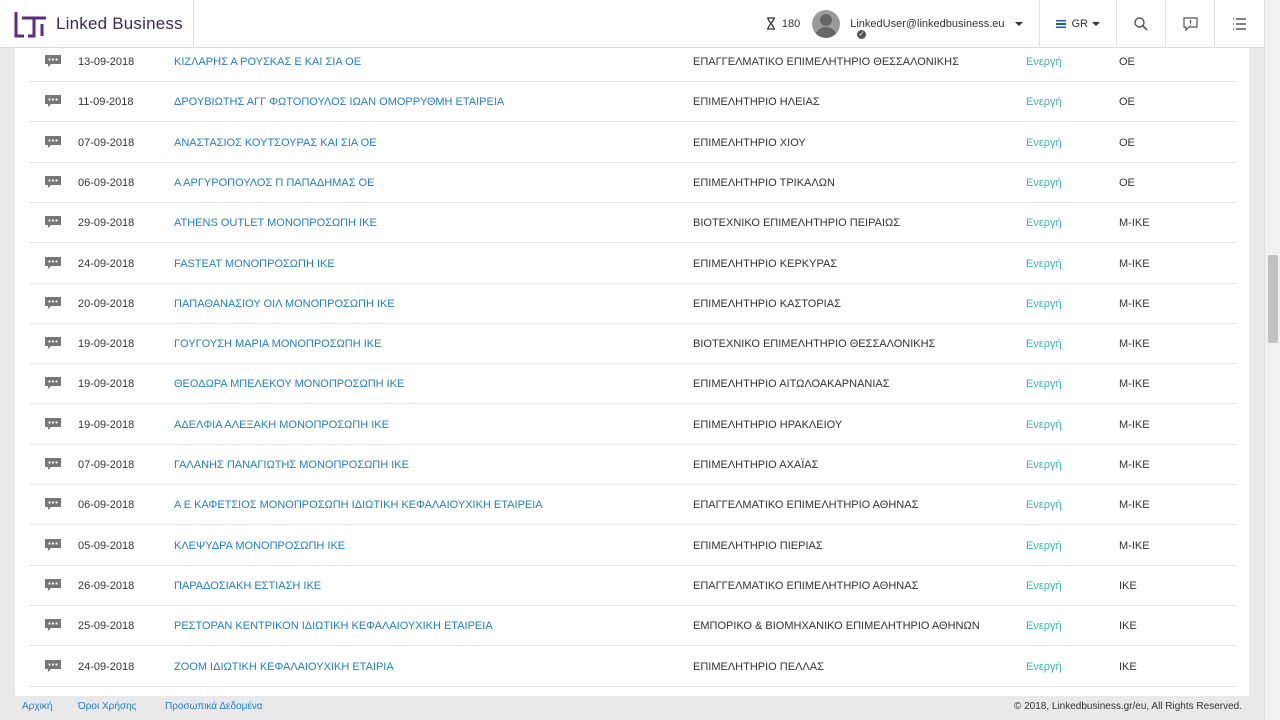 This screenshot has width=1280, height=720. What do you see at coordinates (106, 62) in the screenshot?
I see `row-date: 13-09-2018` at bounding box center [106, 62].